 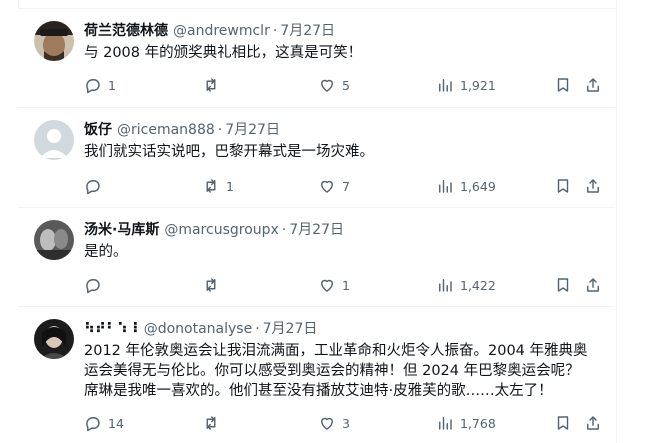 I want to click on view-count: 1,768, so click(x=478, y=423).